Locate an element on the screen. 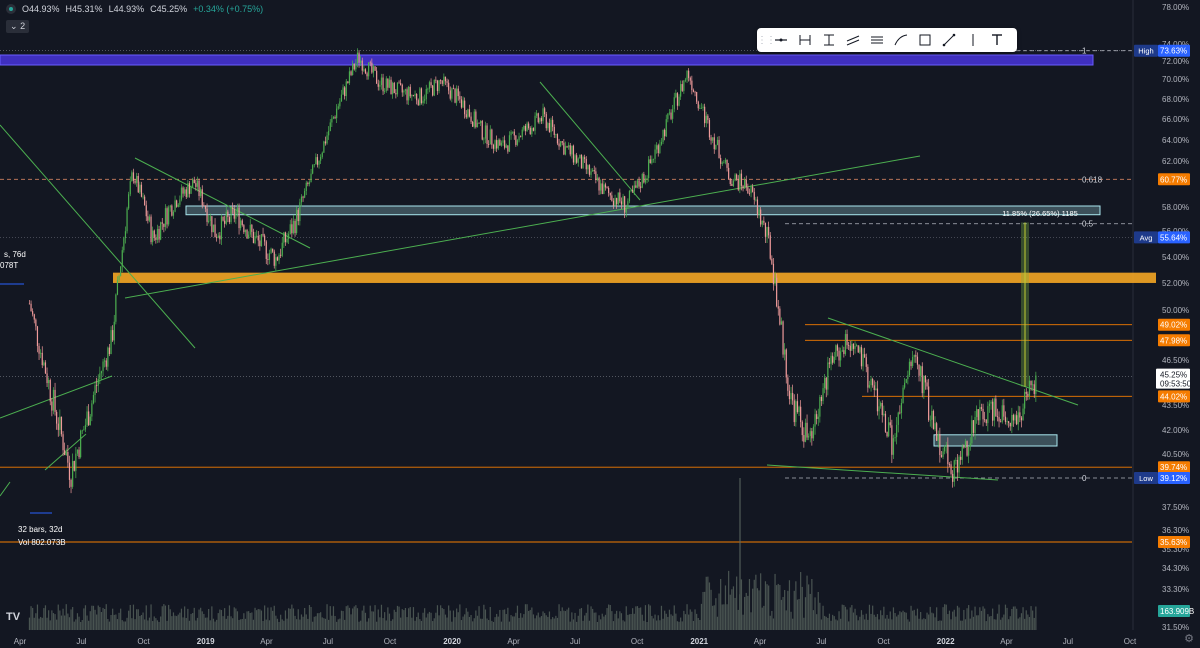  parallel-channel-icon is located at coordinates (853, 40).